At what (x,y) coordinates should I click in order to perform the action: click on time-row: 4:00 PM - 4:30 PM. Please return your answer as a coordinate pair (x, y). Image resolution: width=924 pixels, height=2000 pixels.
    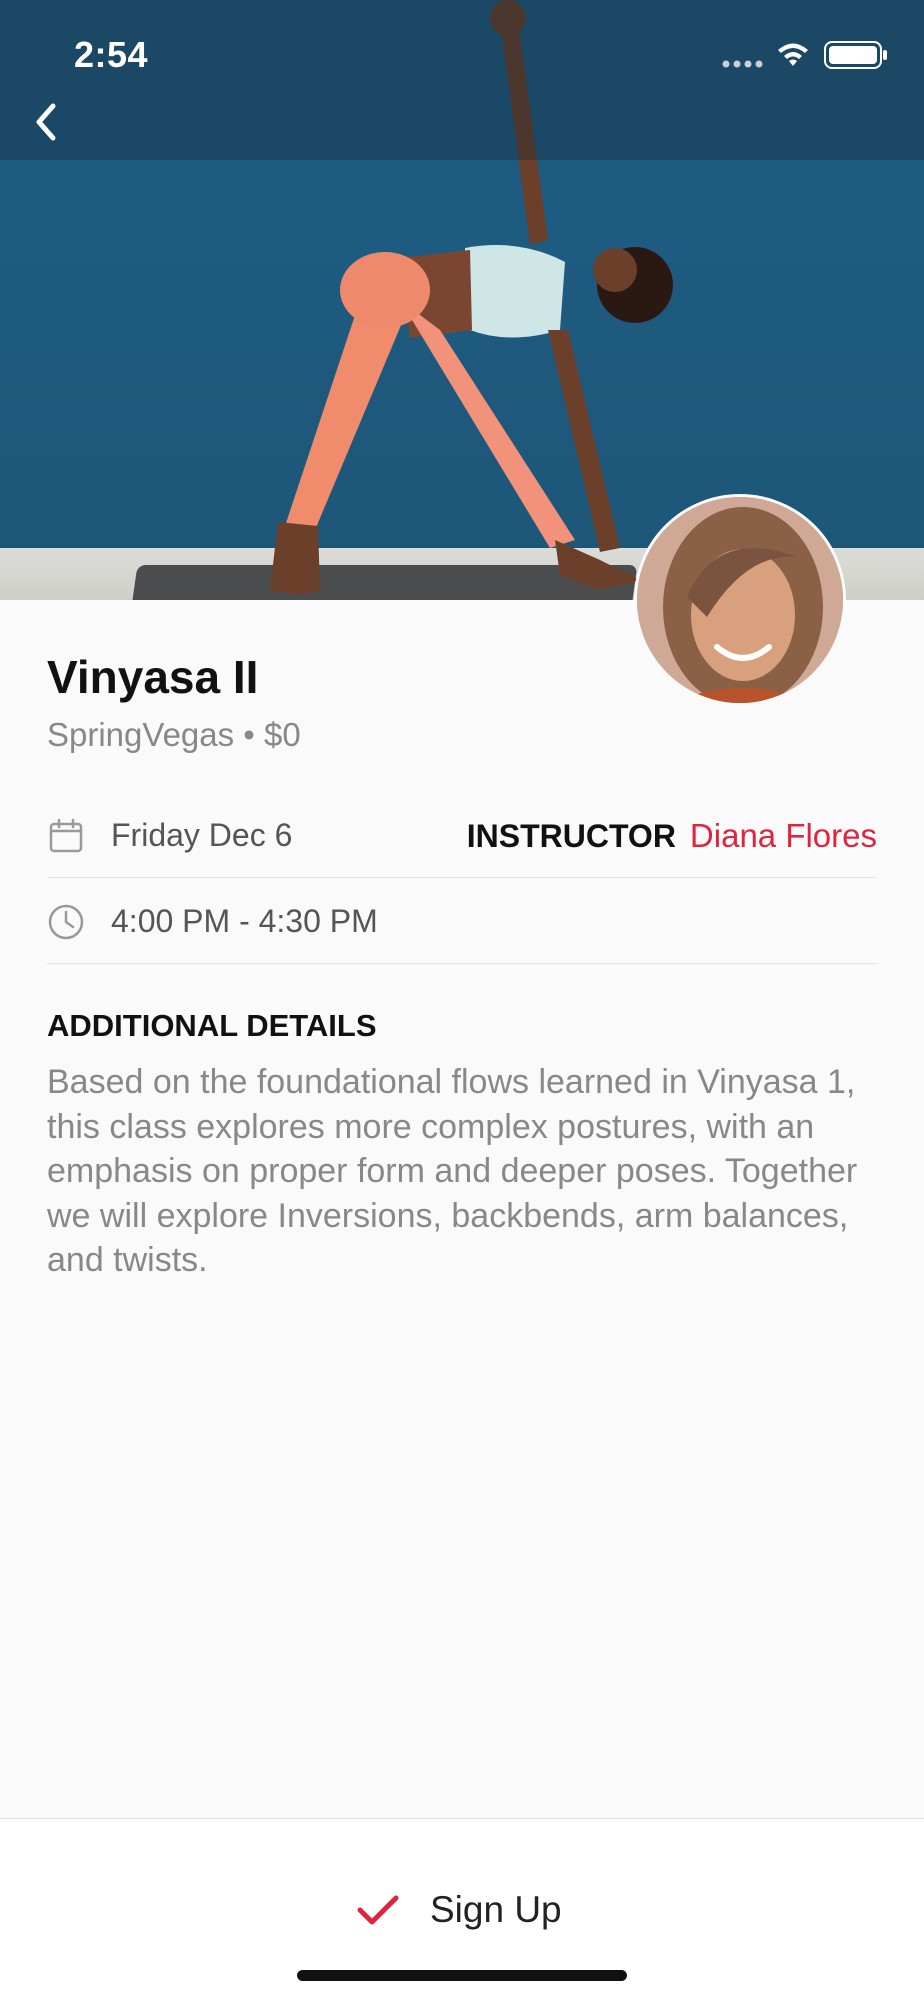
    Looking at the image, I should click on (462, 922).